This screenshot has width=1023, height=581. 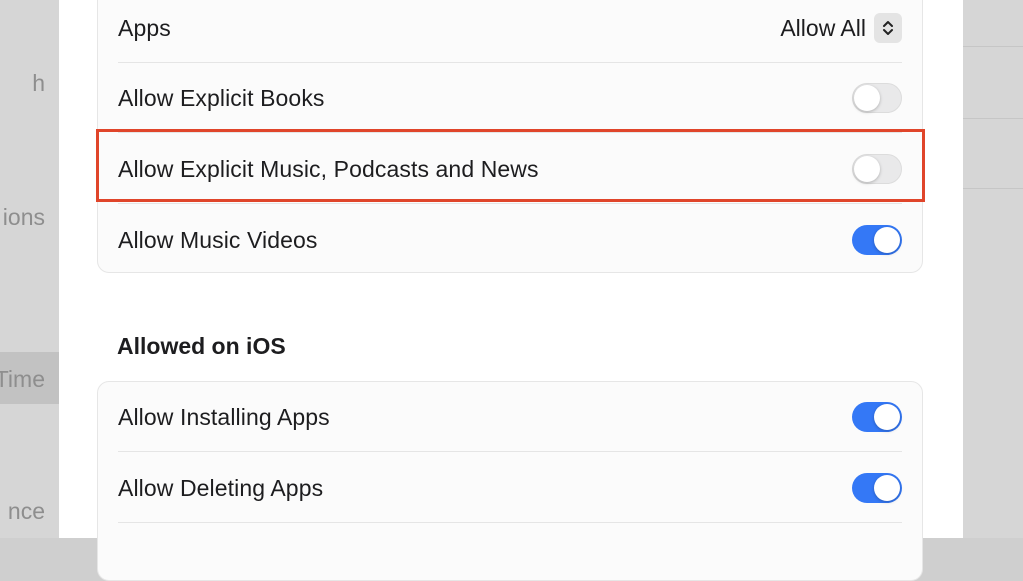 I want to click on chevron-up-down-icon, so click(x=888, y=28).